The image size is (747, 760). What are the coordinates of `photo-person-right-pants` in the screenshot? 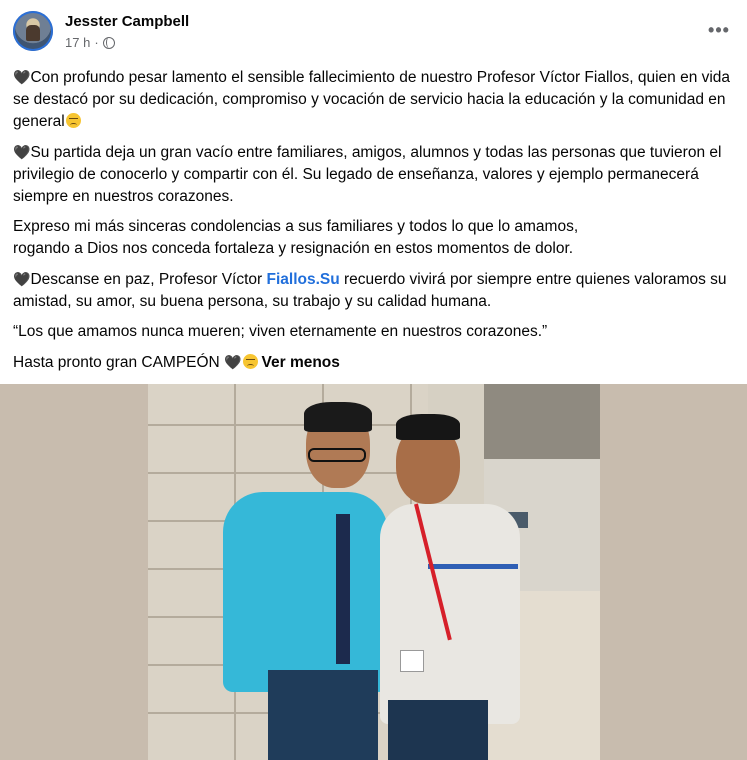 It's located at (438, 730).